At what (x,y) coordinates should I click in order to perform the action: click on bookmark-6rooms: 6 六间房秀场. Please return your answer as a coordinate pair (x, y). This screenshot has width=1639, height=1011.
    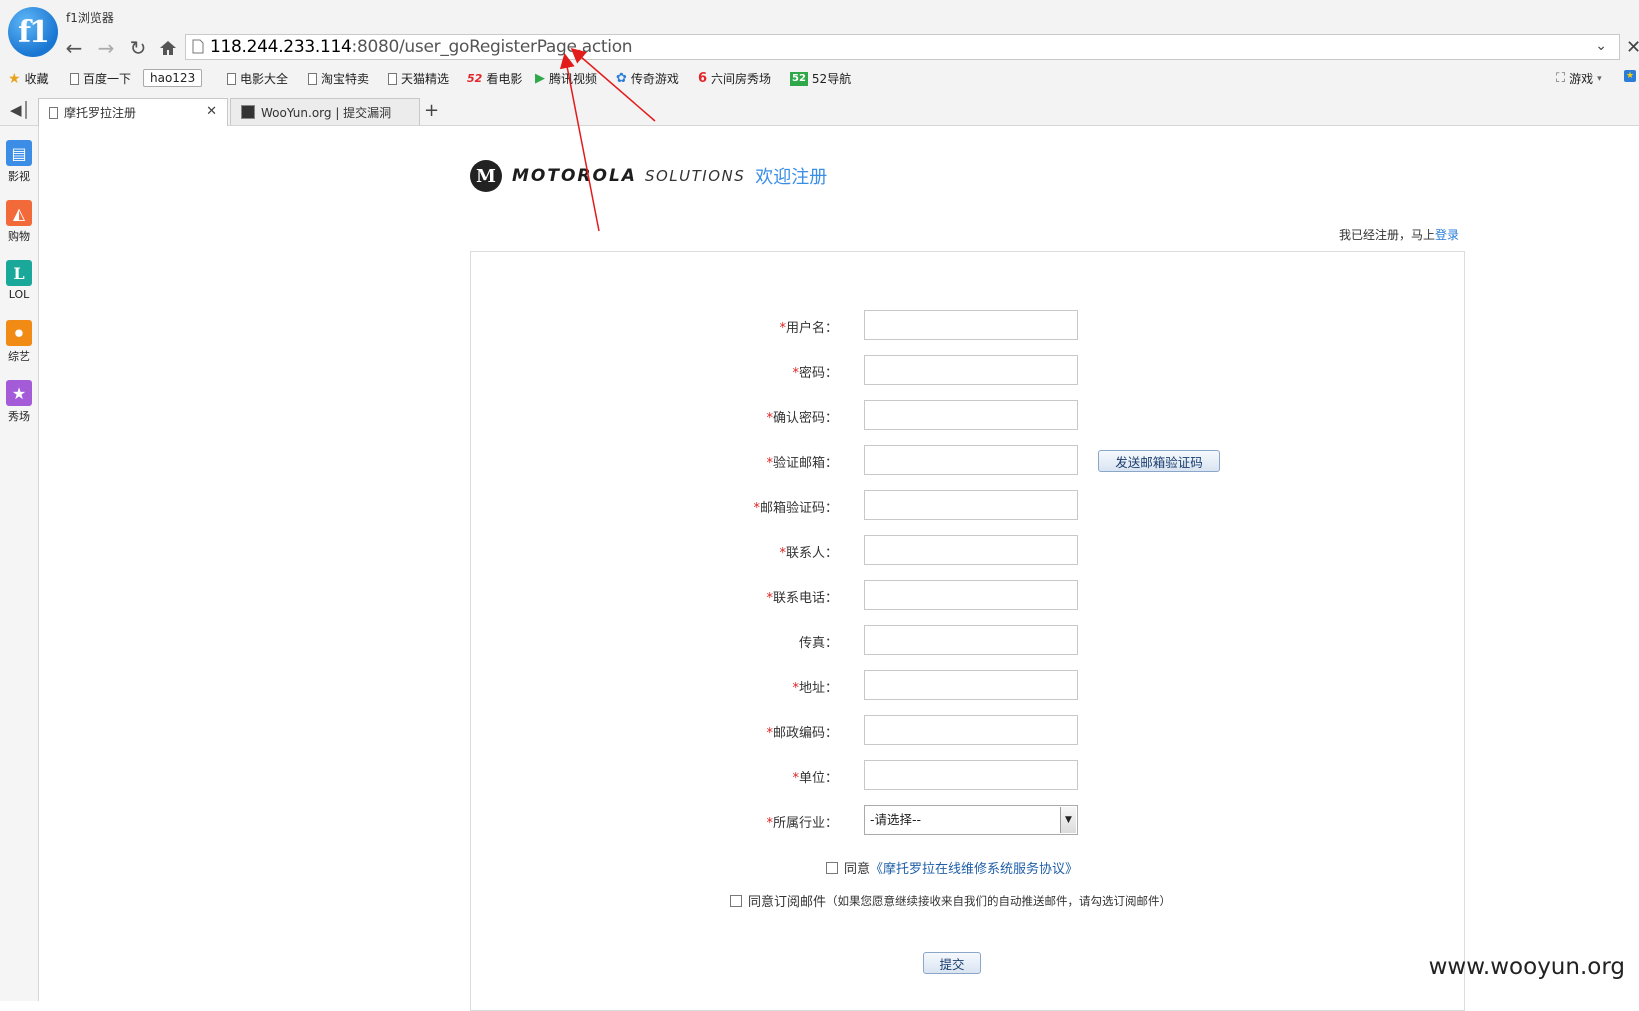
    Looking at the image, I should click on (734, 78).